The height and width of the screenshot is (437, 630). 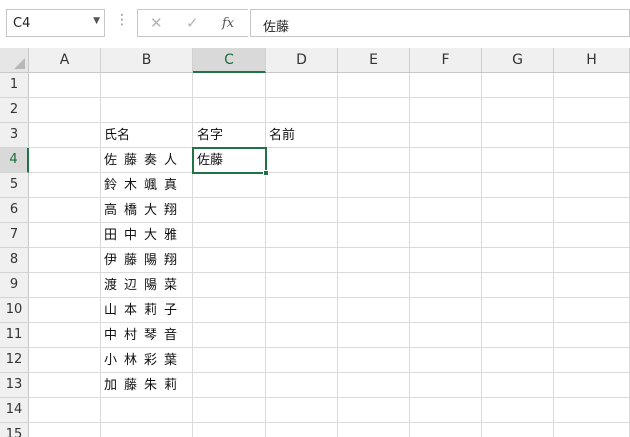 What do you see at coordinates (65, 60) in the screenshot?
I see `column-header-a: A` at bounding box center [65, 60].